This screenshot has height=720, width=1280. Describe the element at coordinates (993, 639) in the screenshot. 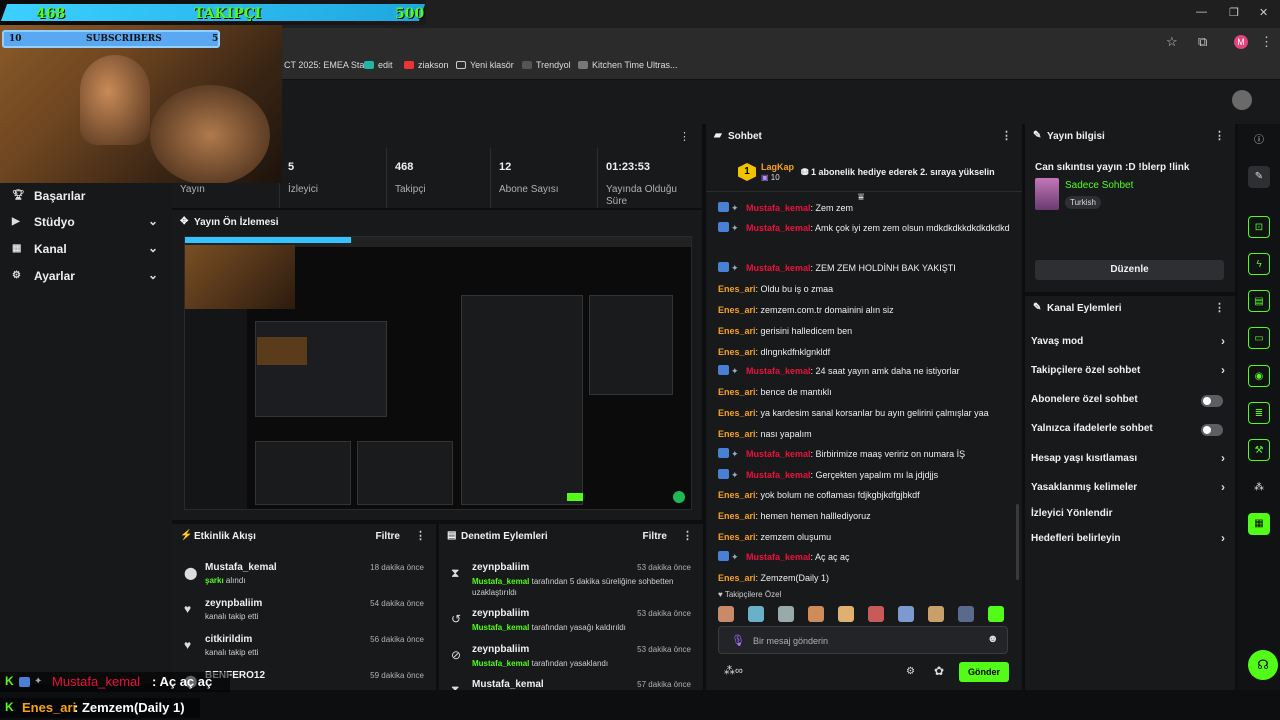

I see `emoji-icon: ☻` at that location.